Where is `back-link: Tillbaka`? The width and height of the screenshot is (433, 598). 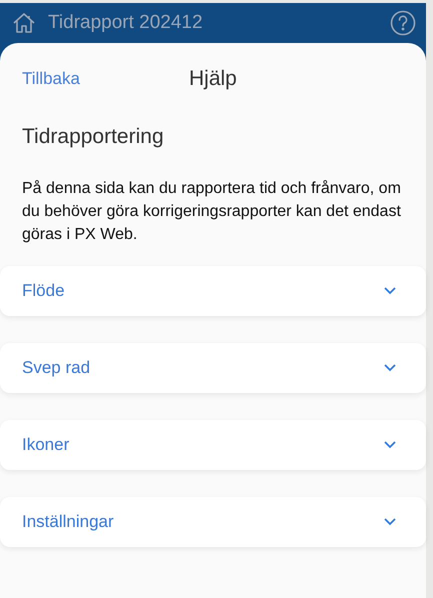
back-link: Tillbaka is located at coordinates (51, 79).